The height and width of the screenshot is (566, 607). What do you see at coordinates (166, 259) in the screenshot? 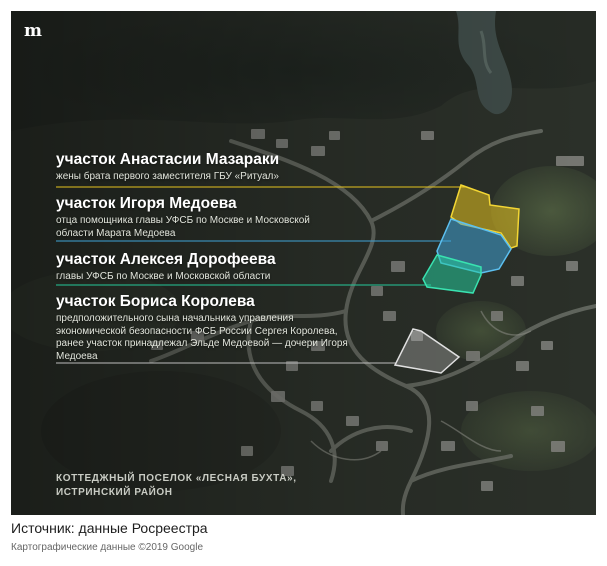
I see `plot-3-title: участок Алексея Дорофеева` at bounding box center [166, 259].